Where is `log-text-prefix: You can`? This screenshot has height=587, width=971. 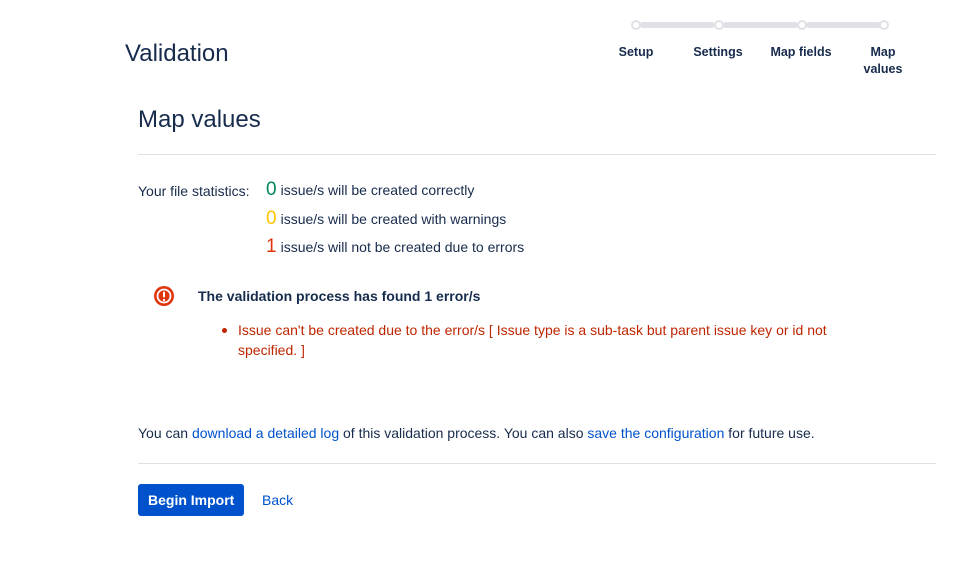
log-text-prefix: You can is located at coordinates (165, 433).